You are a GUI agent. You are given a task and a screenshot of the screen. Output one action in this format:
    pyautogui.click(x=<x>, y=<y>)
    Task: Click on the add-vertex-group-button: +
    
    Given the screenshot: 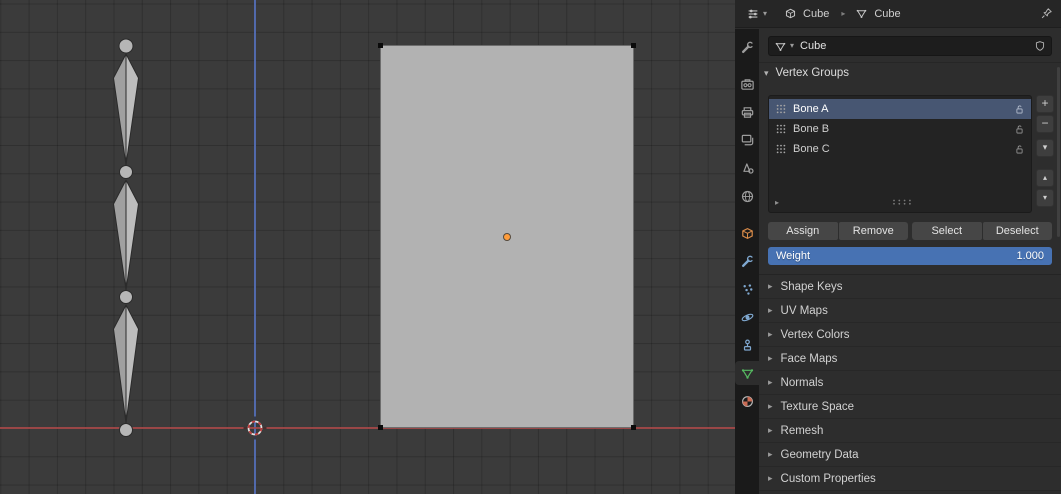 What is the action you would take?
    pyautogui.click(x=1045, y=104)
    